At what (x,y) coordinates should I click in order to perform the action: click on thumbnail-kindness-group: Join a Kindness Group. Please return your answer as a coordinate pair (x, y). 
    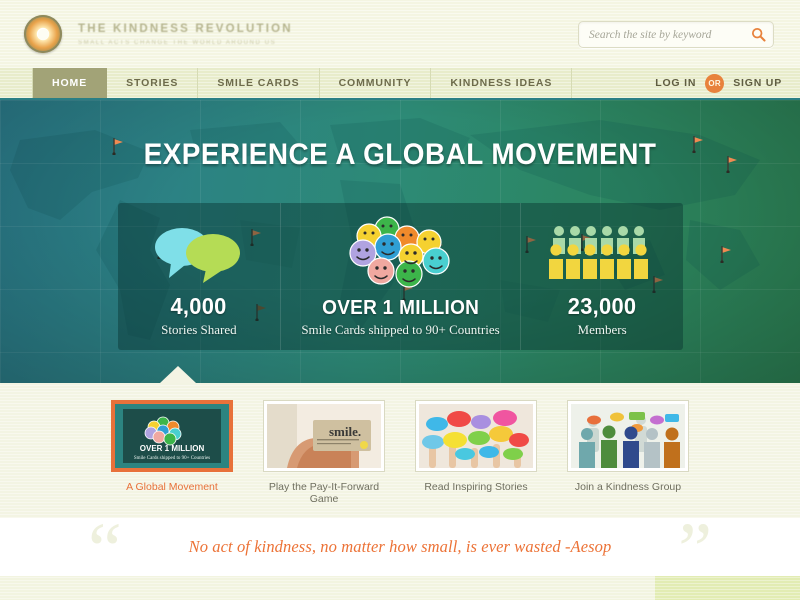
    Looking at the image, I should click on (628, 446).